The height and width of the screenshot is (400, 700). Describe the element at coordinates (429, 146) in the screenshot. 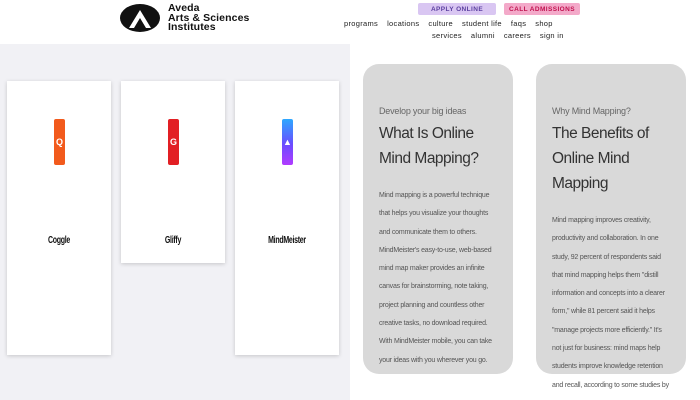

I see `card-title: What Is Online Mind Mapping?` at that location.